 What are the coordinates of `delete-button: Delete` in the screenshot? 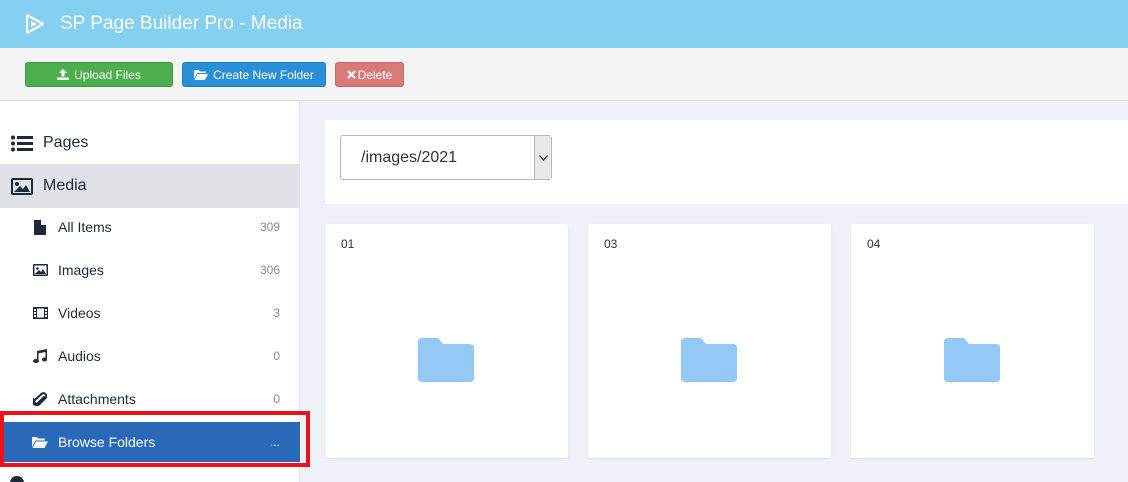 It's located at (369, 74).